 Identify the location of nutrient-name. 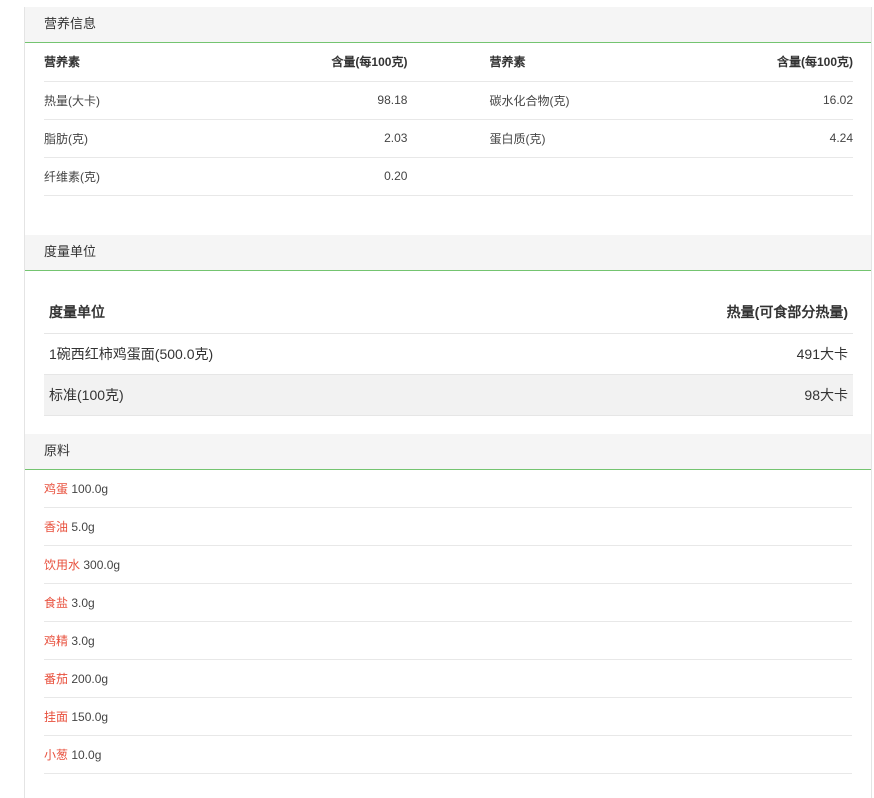
(549, 176).